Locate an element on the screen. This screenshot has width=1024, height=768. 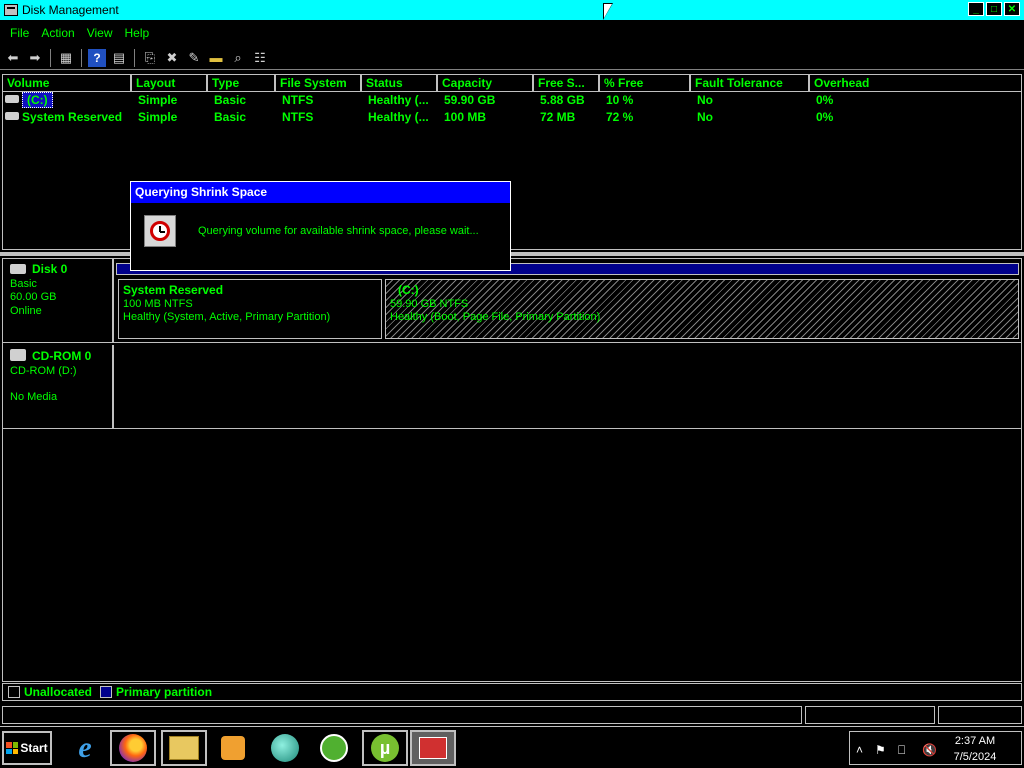
column-overhead: Overhead is located at coordinates (915, 83).